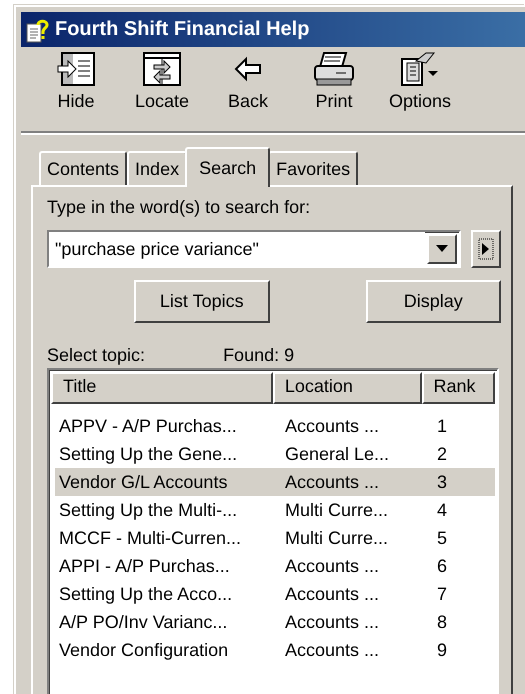 This screenshot has width=525, height=694. Describe the element at coordinates (442, 482) in the screenshot. I see `rank-cell-text: 3` at that location.